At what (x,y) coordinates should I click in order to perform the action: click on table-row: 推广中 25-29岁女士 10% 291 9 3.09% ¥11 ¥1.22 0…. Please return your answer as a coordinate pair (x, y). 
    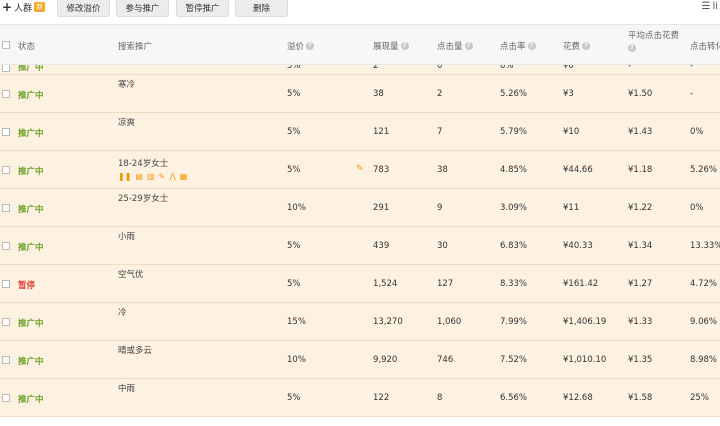
    Looking at the image, I should click on (360, 208).